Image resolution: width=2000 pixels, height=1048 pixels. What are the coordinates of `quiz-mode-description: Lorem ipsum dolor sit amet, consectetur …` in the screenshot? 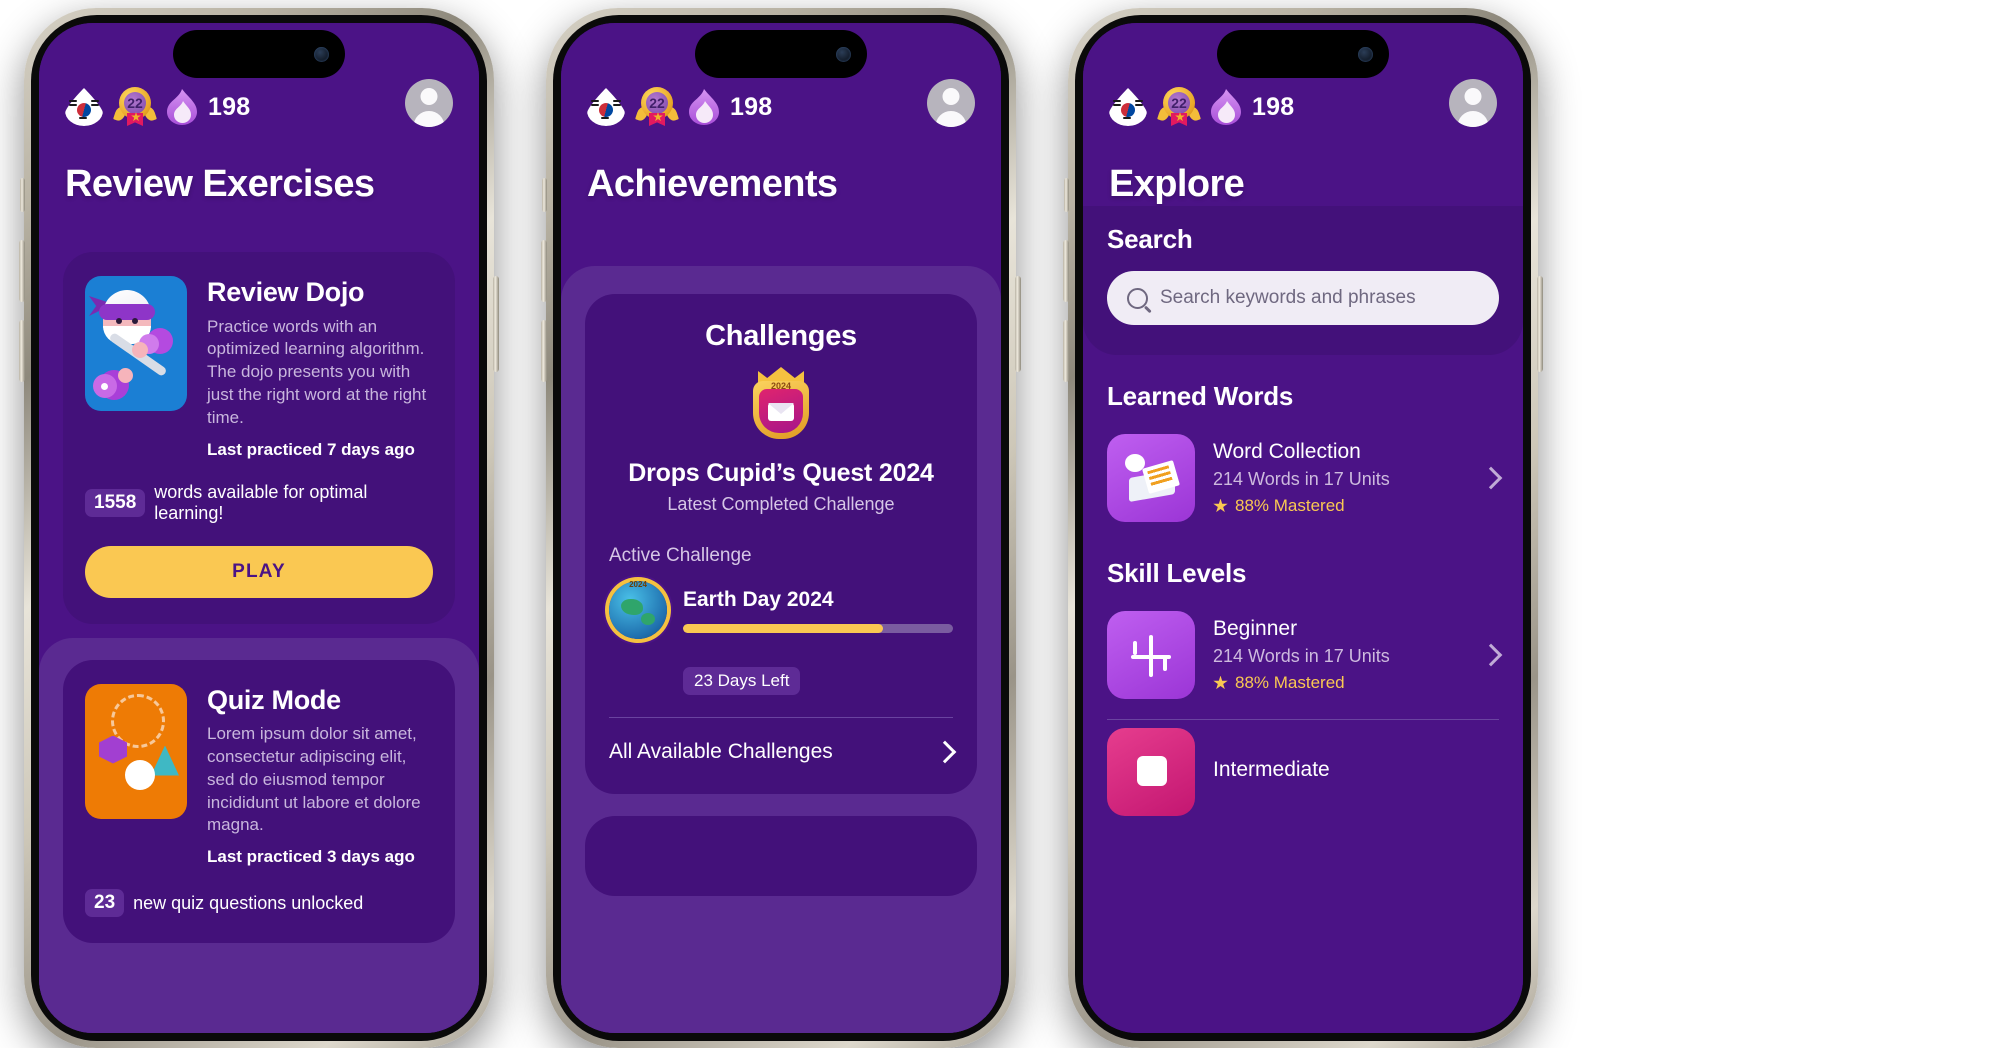 It's located at (314, 779).